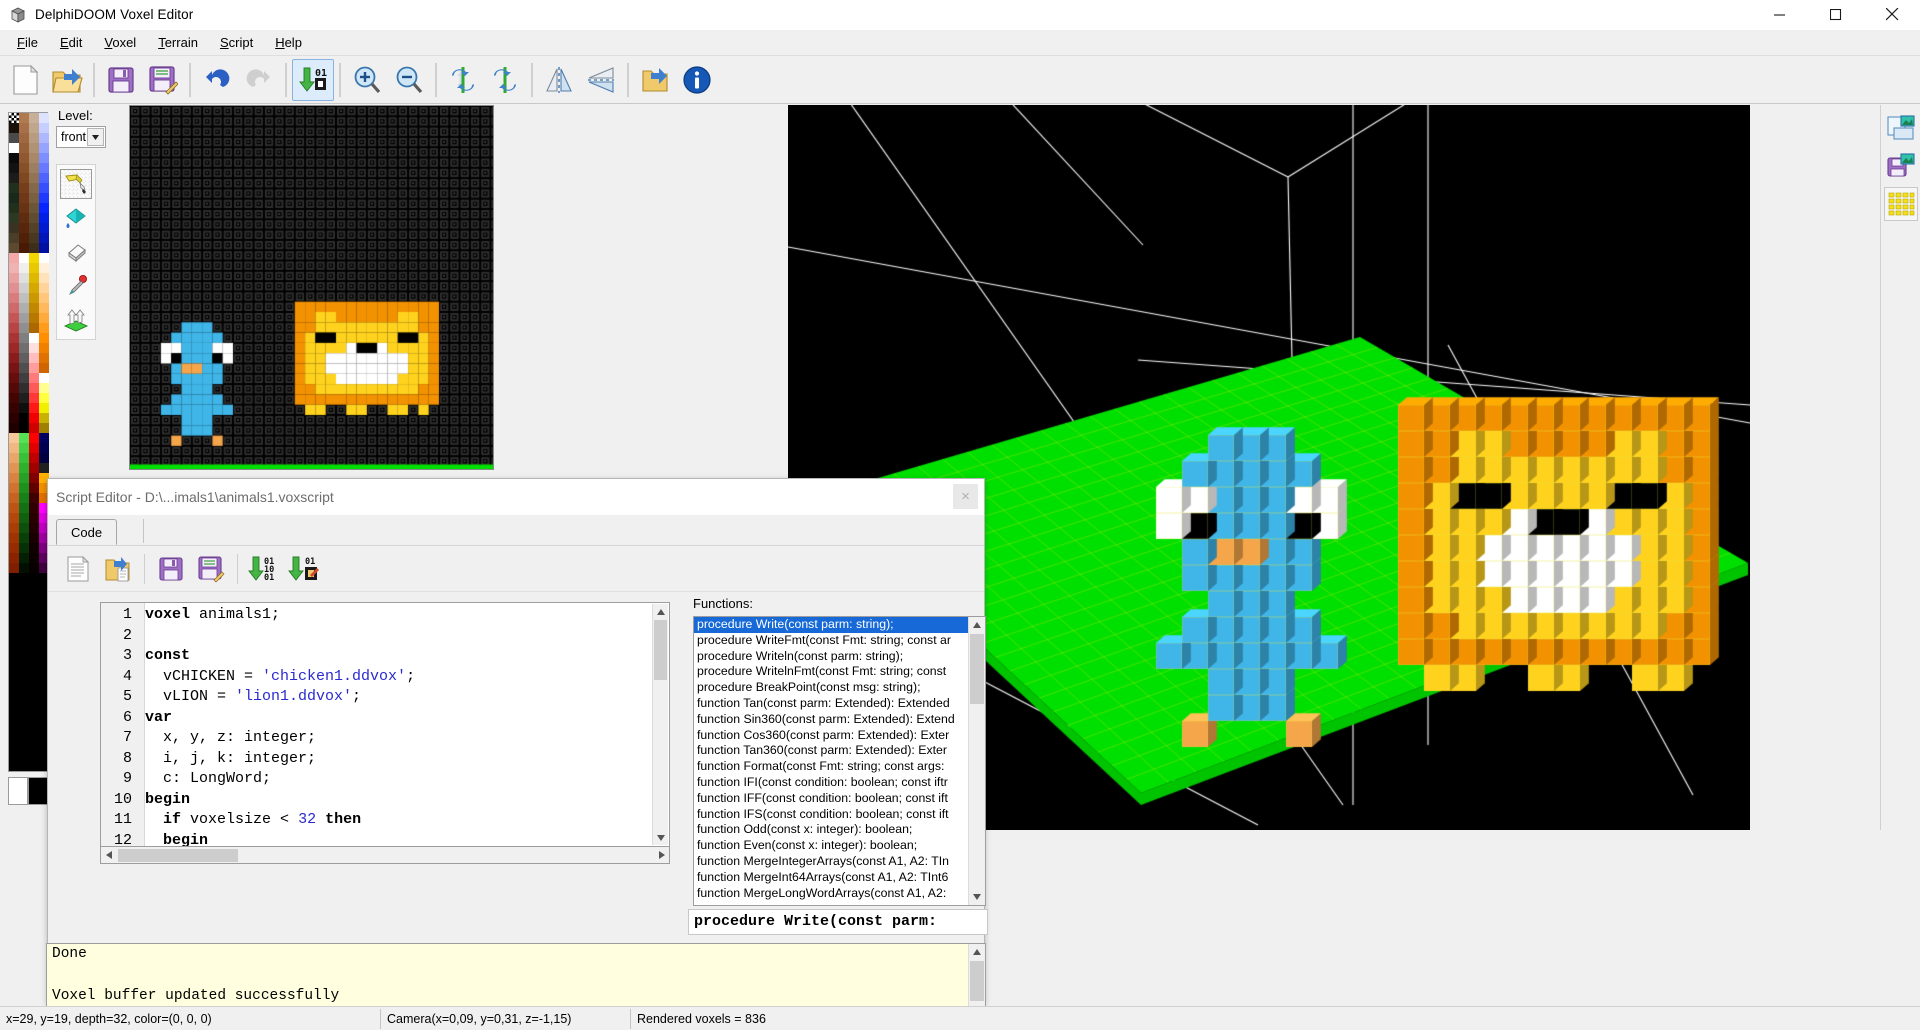  I want to click on scroll-right-icon, so click(661, 855).